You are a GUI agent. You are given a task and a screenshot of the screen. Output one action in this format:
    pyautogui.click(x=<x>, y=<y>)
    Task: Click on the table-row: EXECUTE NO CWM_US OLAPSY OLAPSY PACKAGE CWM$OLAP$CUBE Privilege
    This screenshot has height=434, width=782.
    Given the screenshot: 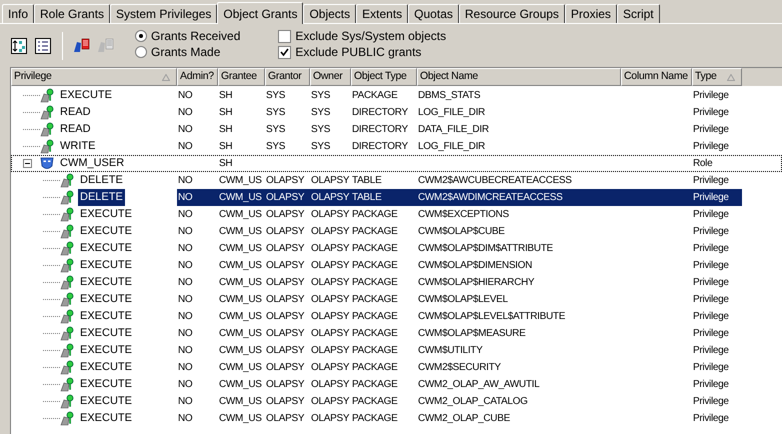 What is the action you would take?
    pyautogui.click(x=396, y=231)
    